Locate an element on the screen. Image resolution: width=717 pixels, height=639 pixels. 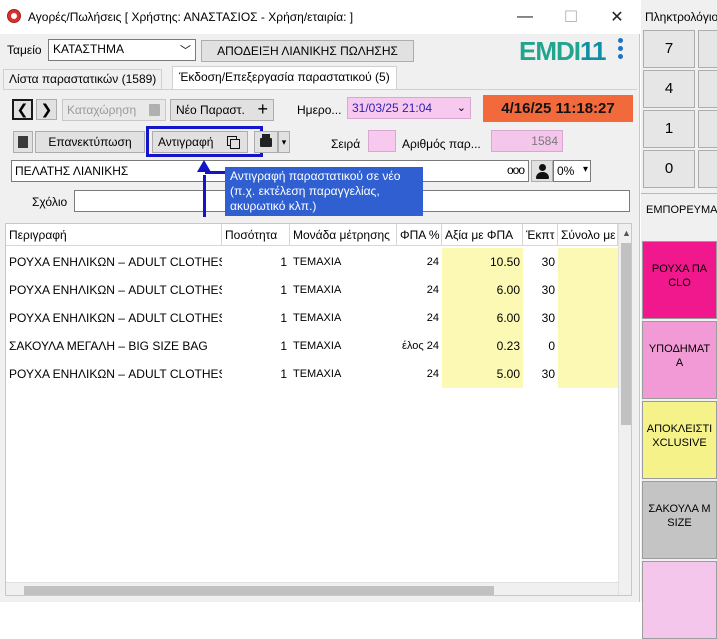
customer-lookup-button is located at coordinates (542, 171).